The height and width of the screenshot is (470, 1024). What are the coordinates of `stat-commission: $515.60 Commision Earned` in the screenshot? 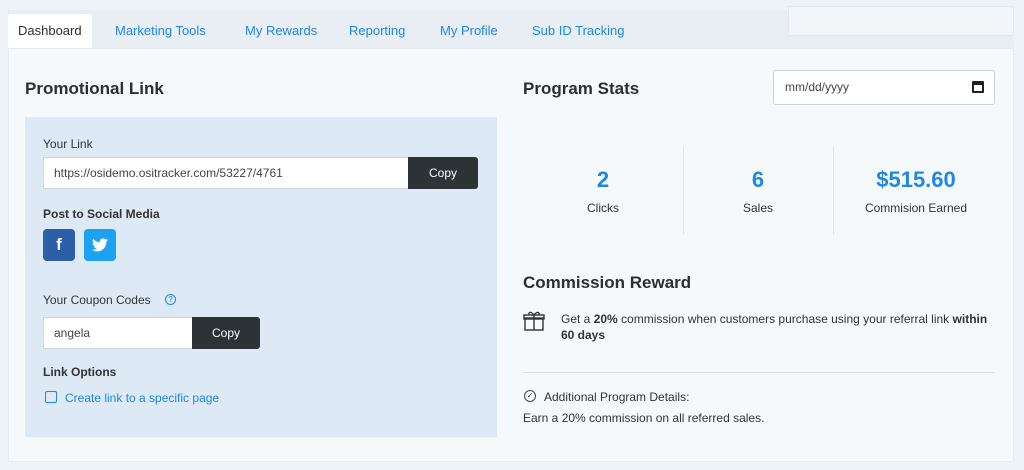 It's located at (916, 191).